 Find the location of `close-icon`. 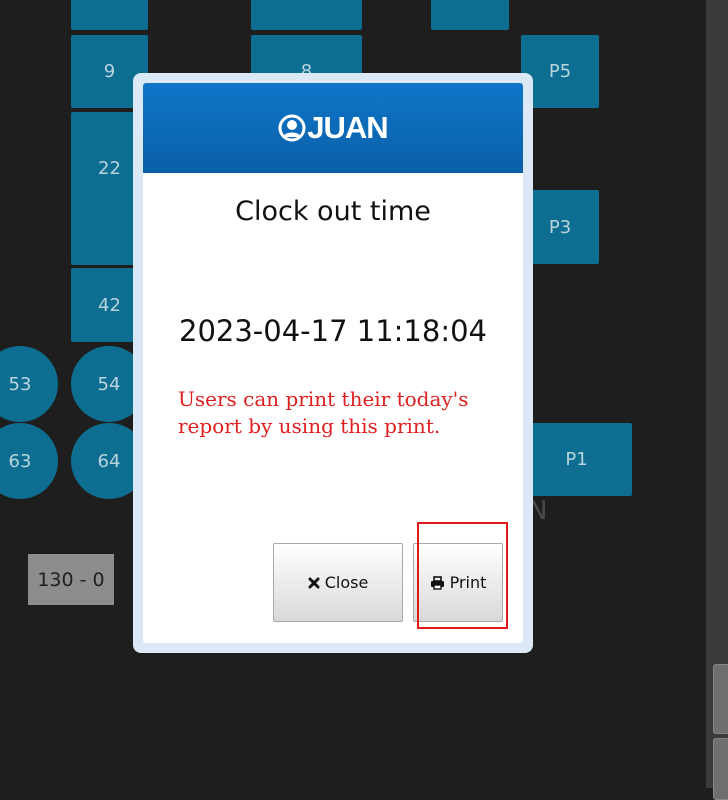

close-icon is located at coordinates (314, 583).